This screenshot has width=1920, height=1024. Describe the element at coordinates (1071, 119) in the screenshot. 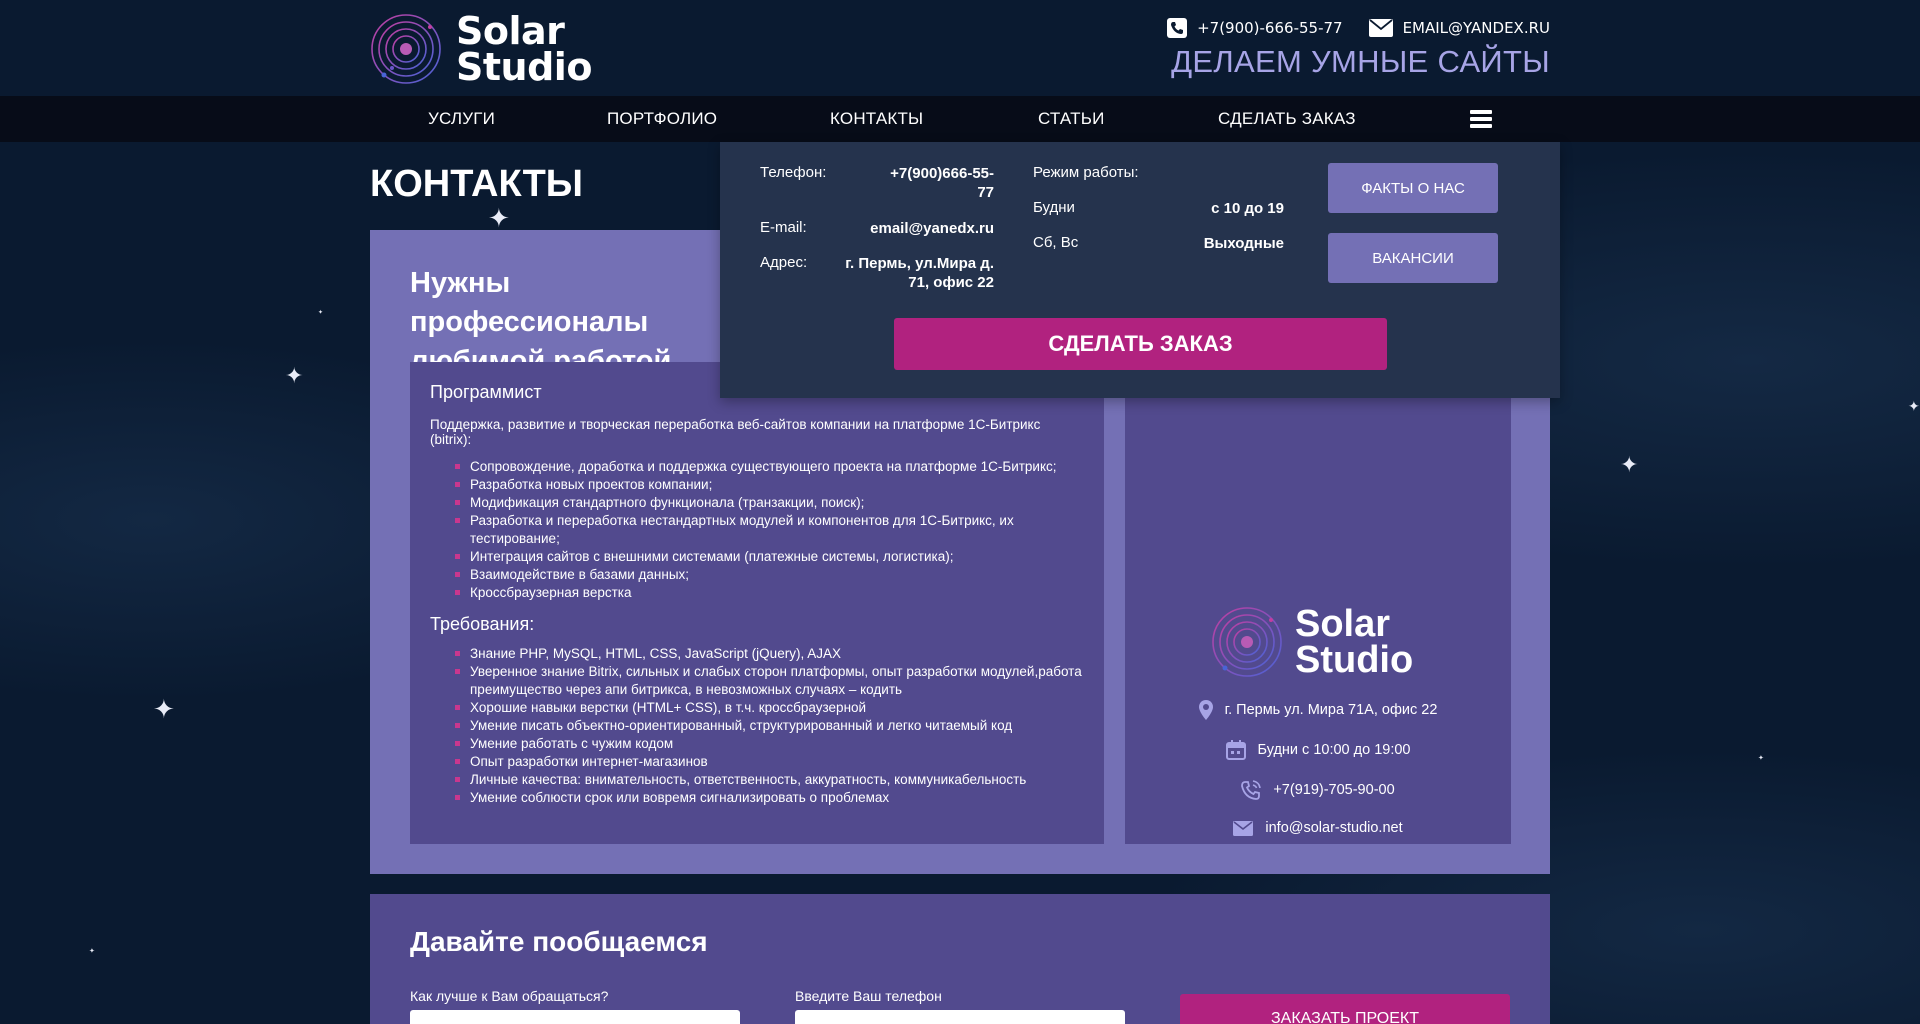

I see `nav-item-articles: СТАТЬИ` at that location.